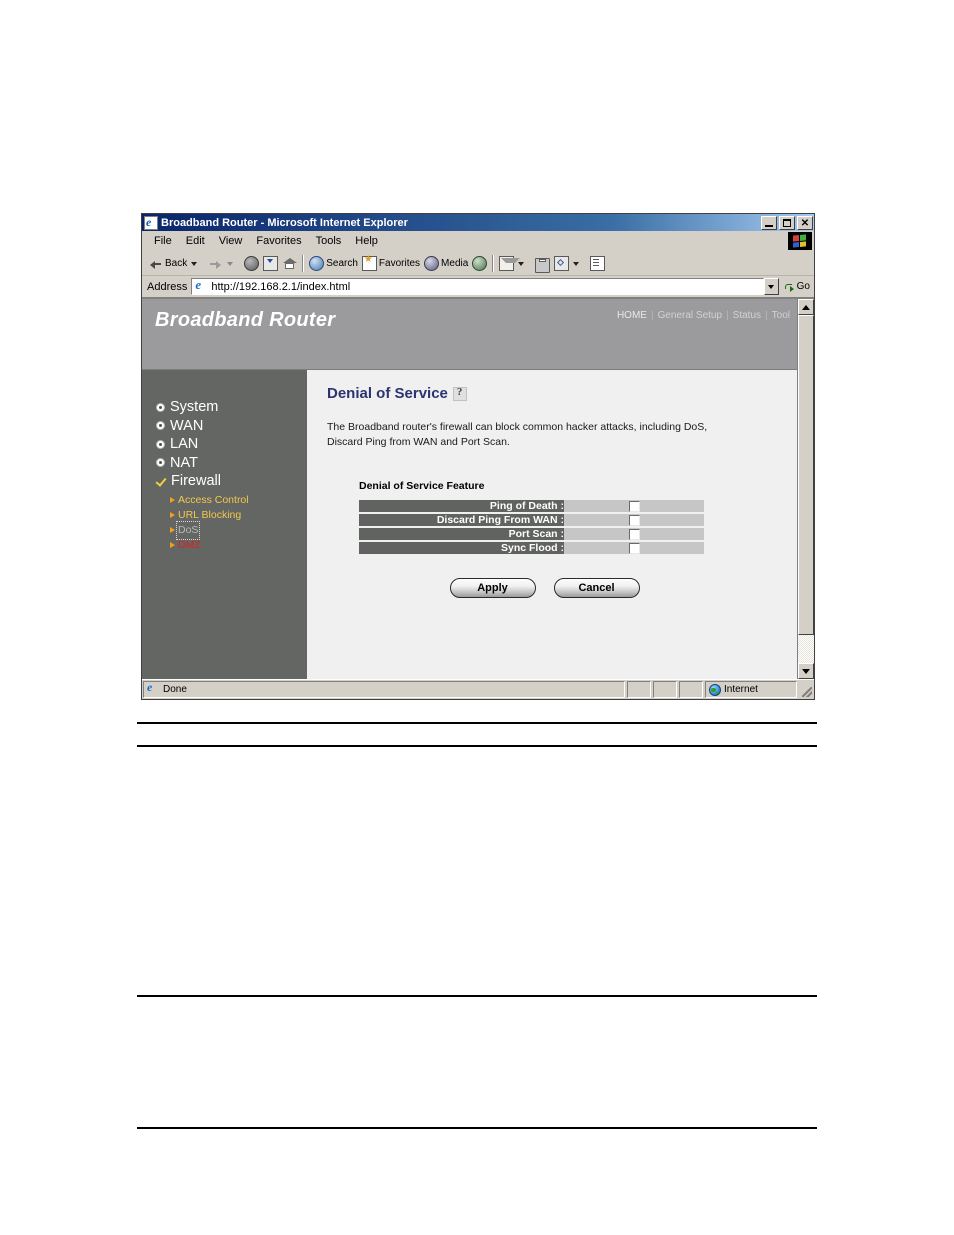 This screenshot has width=954, height=1235. Describe the element at coordinates (715, 689) in the screenshot. I see `globe-icon` at that location.